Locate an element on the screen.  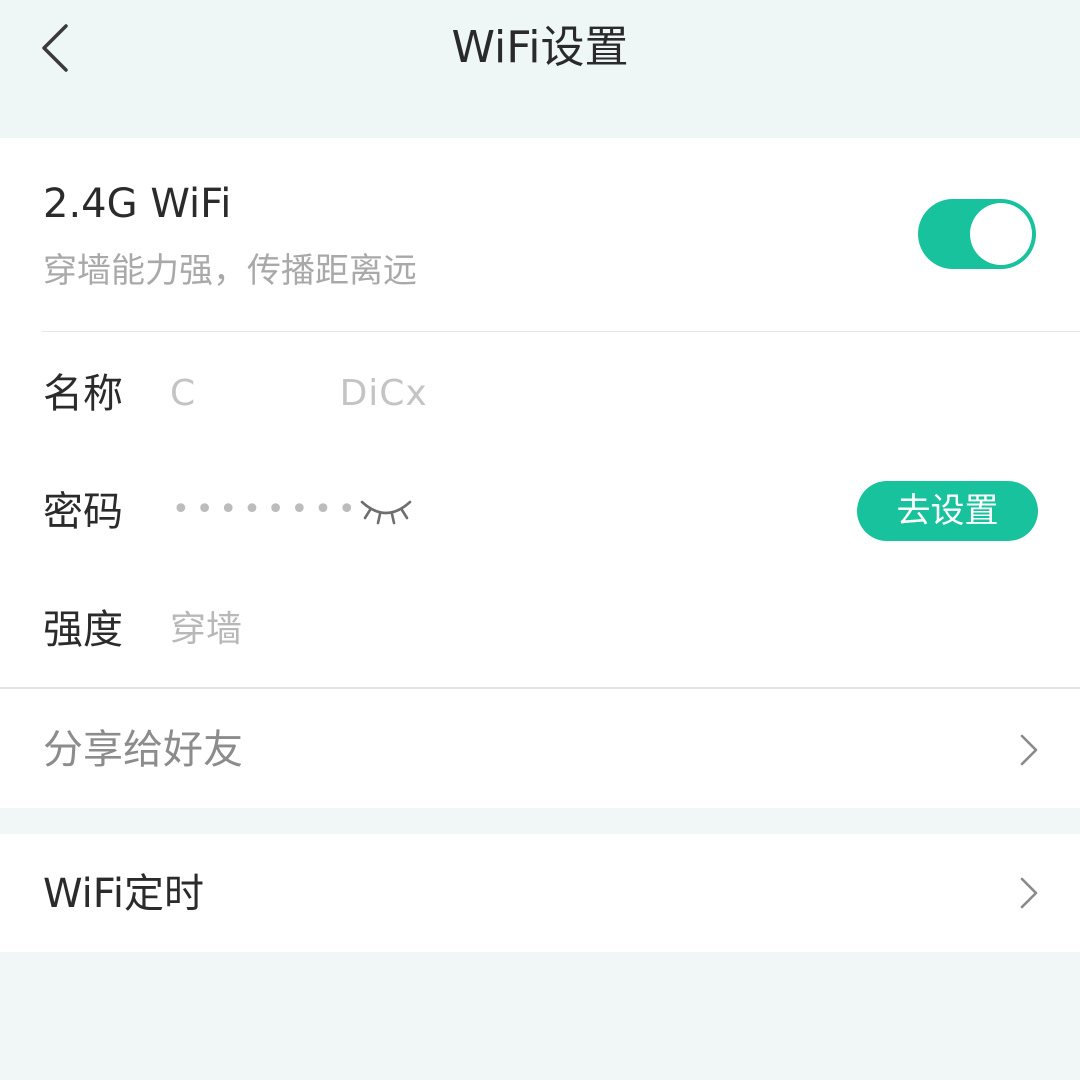
wifi-band-description: 穿墙能力强，传播距离远 is located at coordinates (230, 271).